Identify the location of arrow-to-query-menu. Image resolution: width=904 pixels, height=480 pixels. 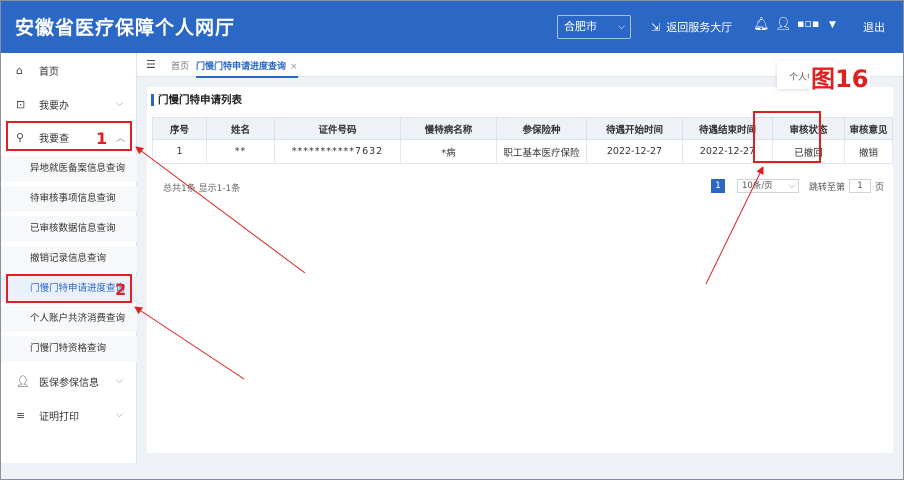
(220, 210).